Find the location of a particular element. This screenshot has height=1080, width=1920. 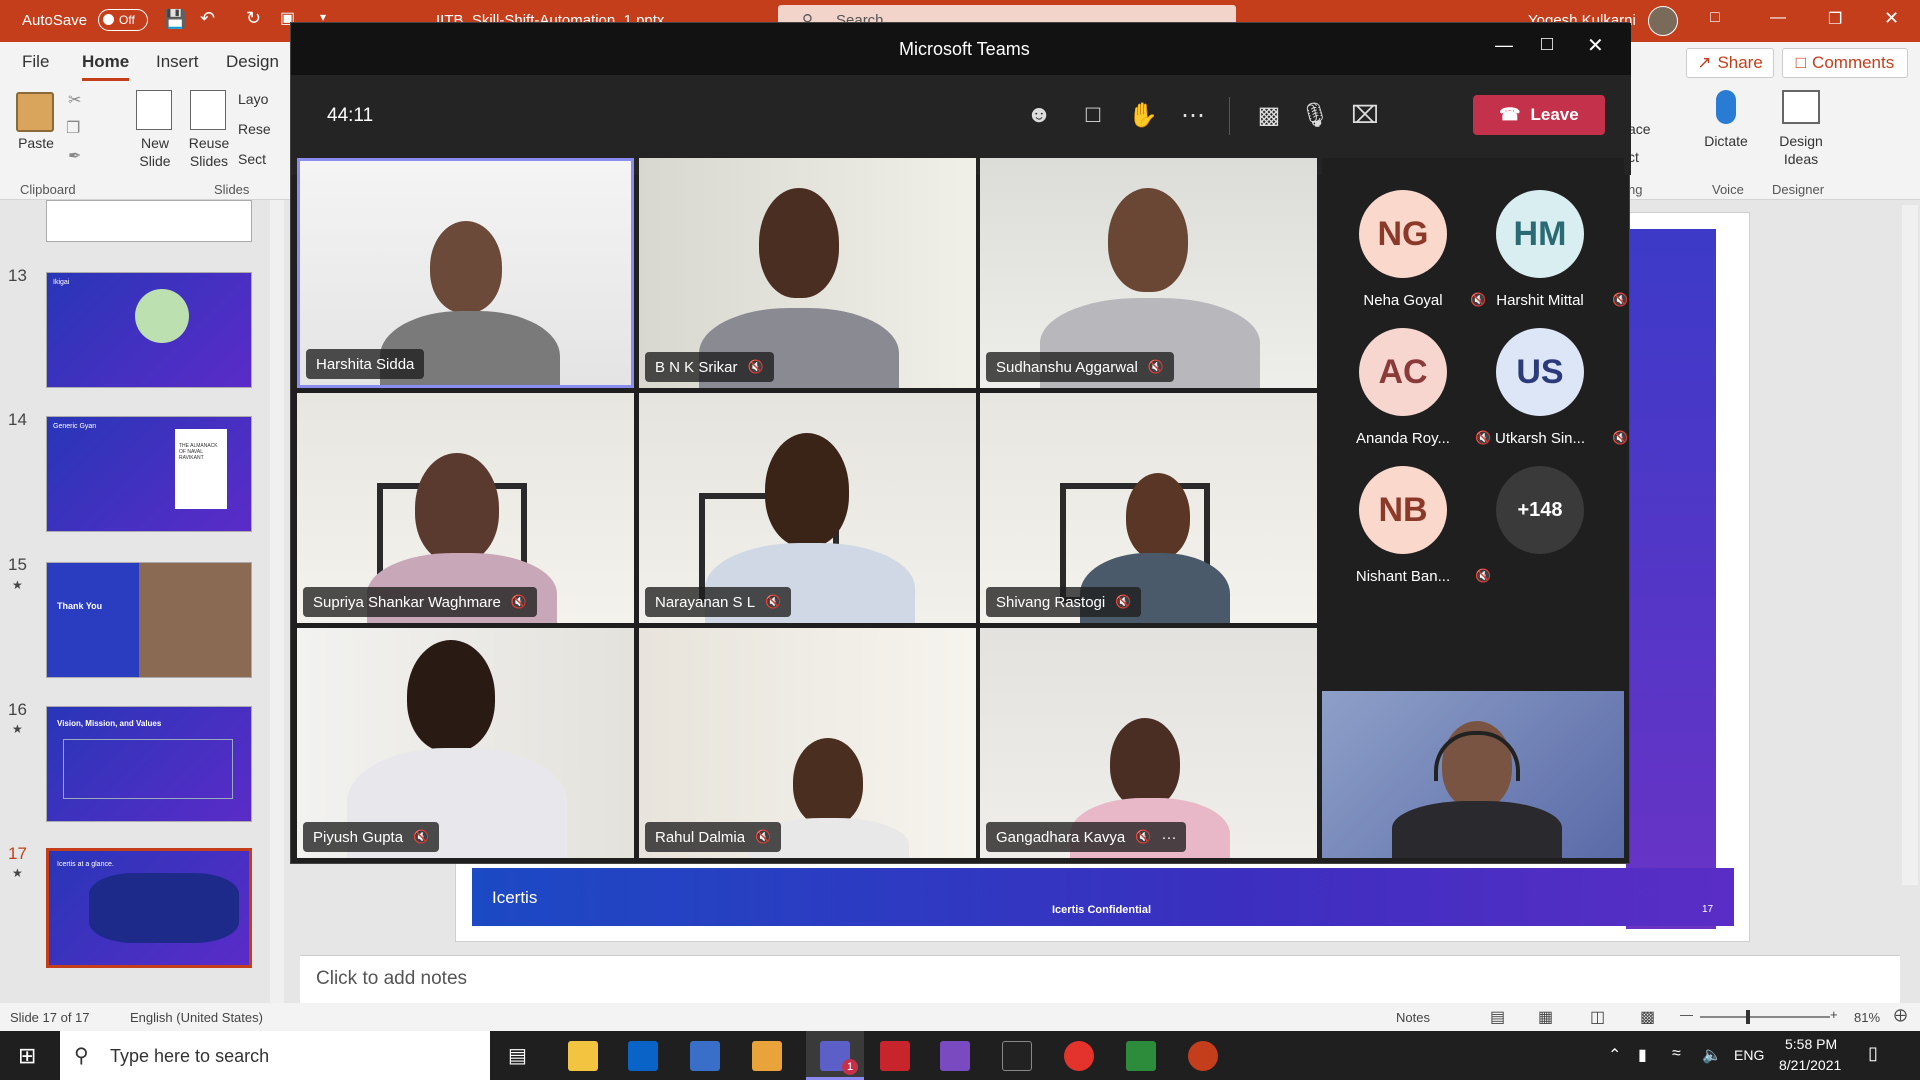

chat-icon: □ is located at coordinates (1093, 115).